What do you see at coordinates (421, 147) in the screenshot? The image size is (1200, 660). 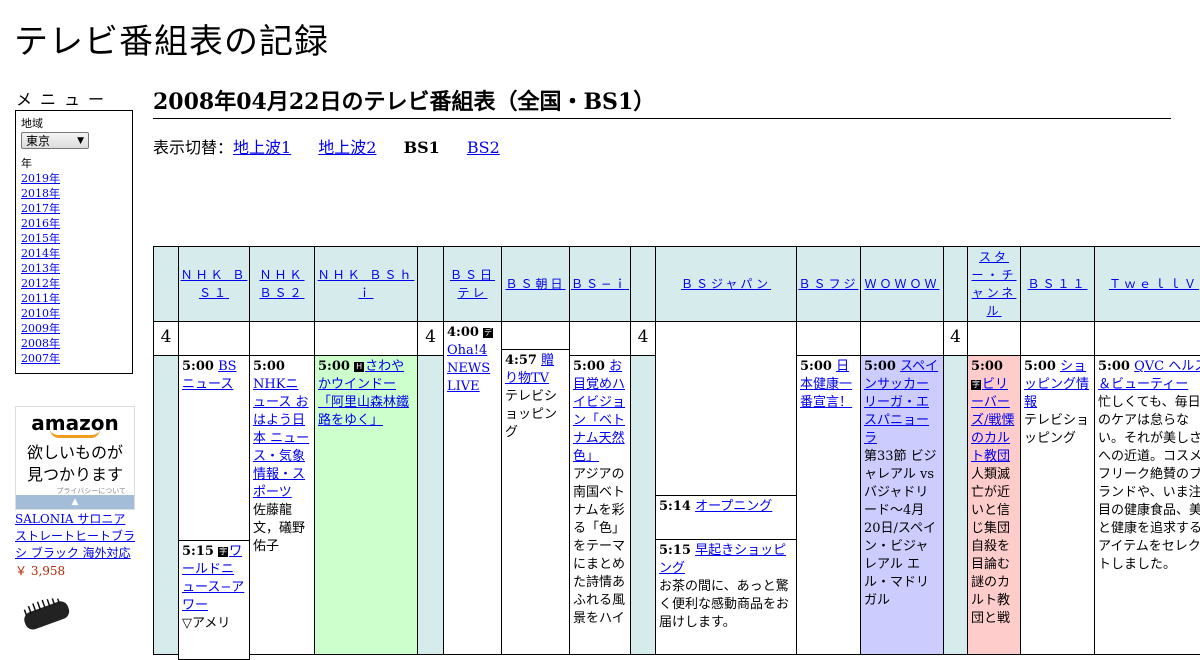 I see `switch-current-bs1: BS1` at bounding box center [421, 147].